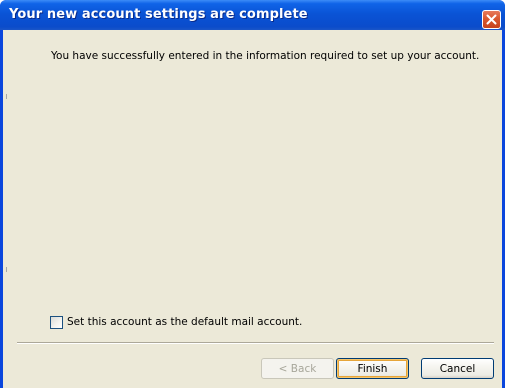  I want to click on close-icon, so click(491, 19).